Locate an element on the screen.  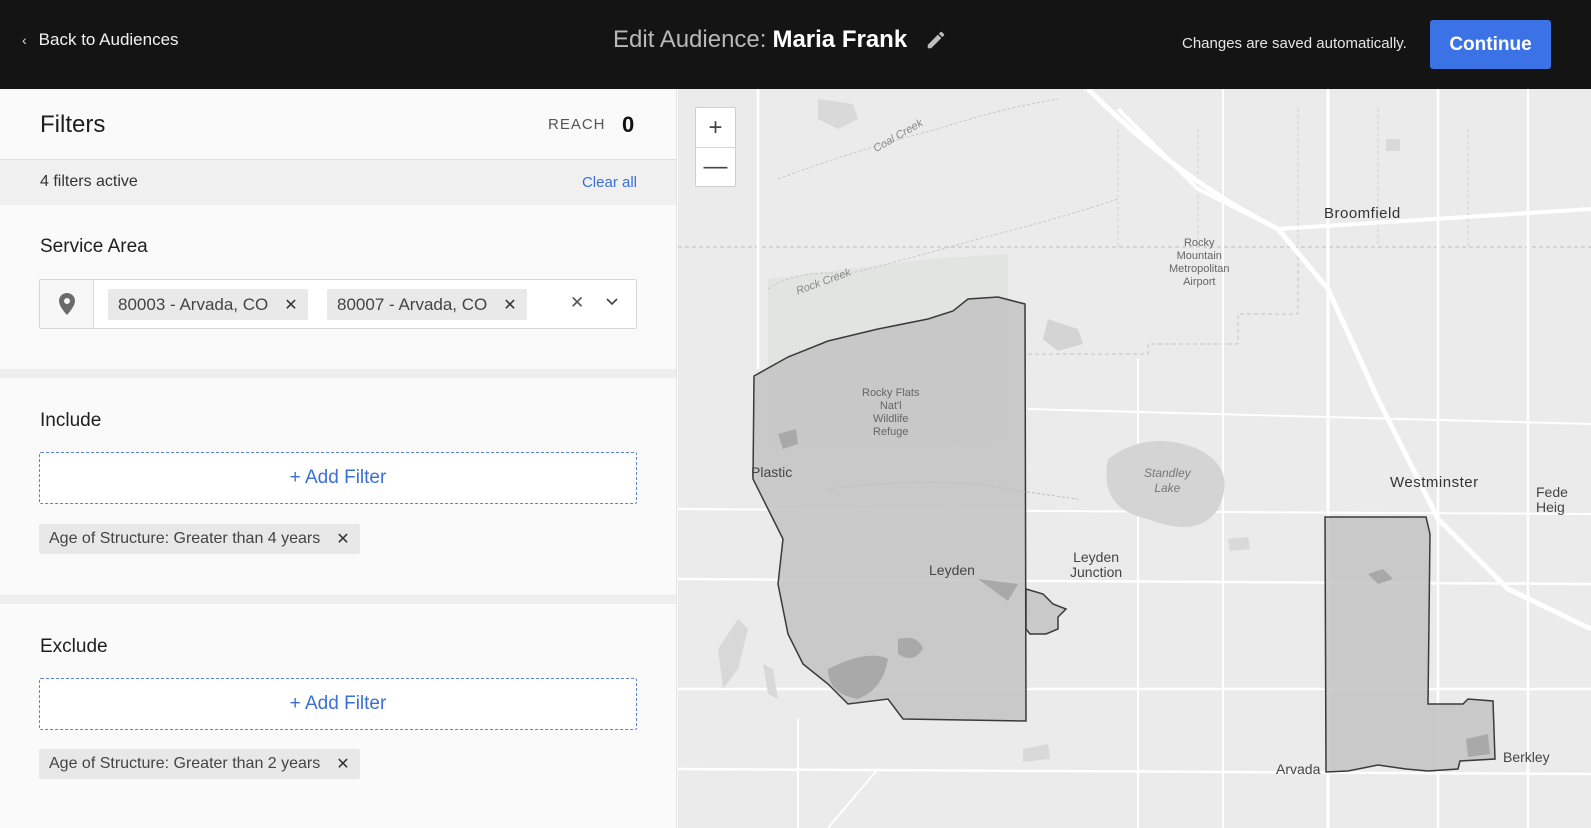
title-prefix: Edit Audience: is located at coordinates (690, 39).